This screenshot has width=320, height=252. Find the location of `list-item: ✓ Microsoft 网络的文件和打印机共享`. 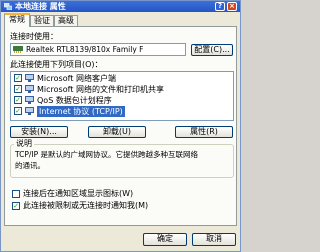

list-item: ✓ Microsoft 网络的文件和打印机共享 is located at coordinates (93, 89).